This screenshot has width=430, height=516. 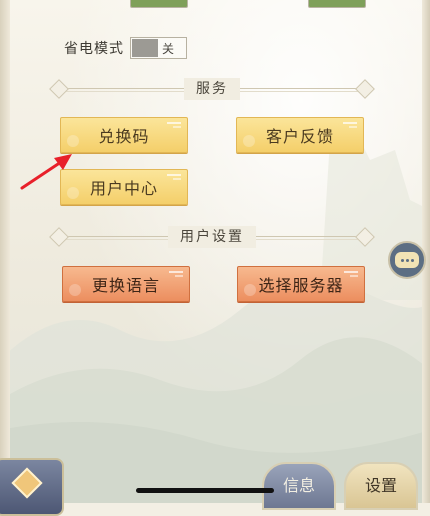 I want to click on chat-bubble-button, so click(x=407, y=260).